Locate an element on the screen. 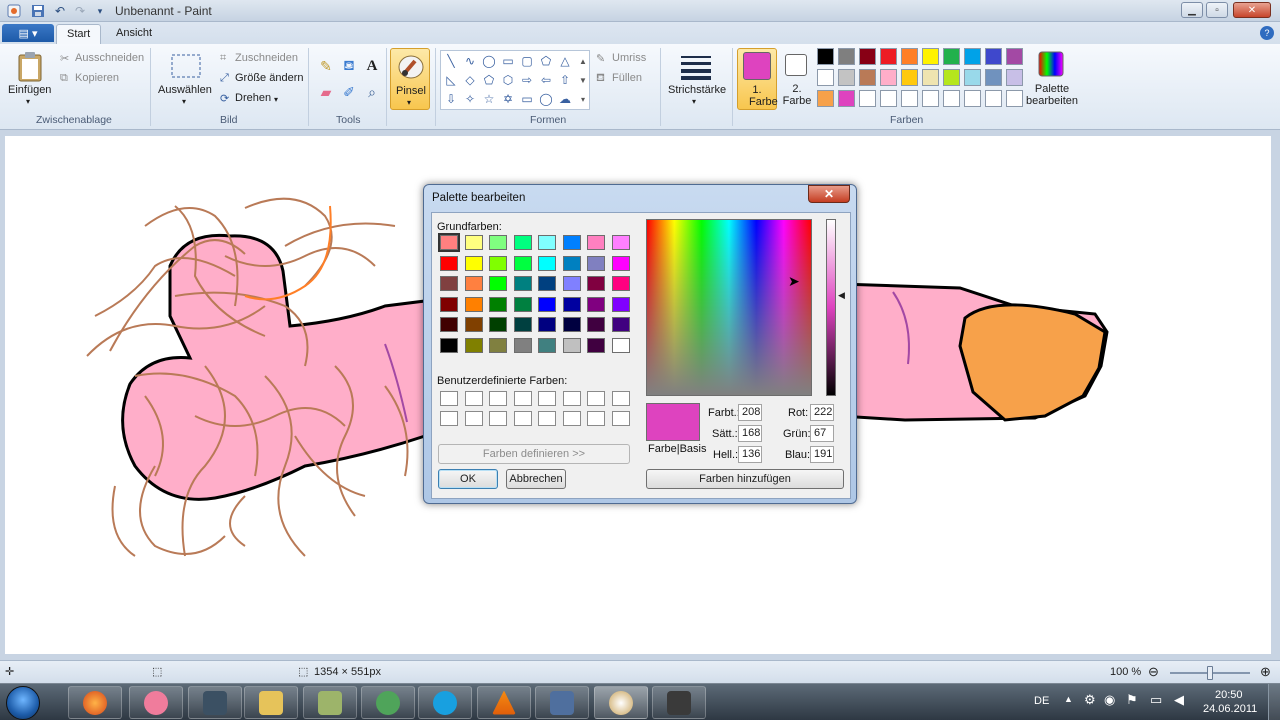 This screenshot has height=720, width=1280. resize-button: Größe ändern is located at coordinates (269, 78).